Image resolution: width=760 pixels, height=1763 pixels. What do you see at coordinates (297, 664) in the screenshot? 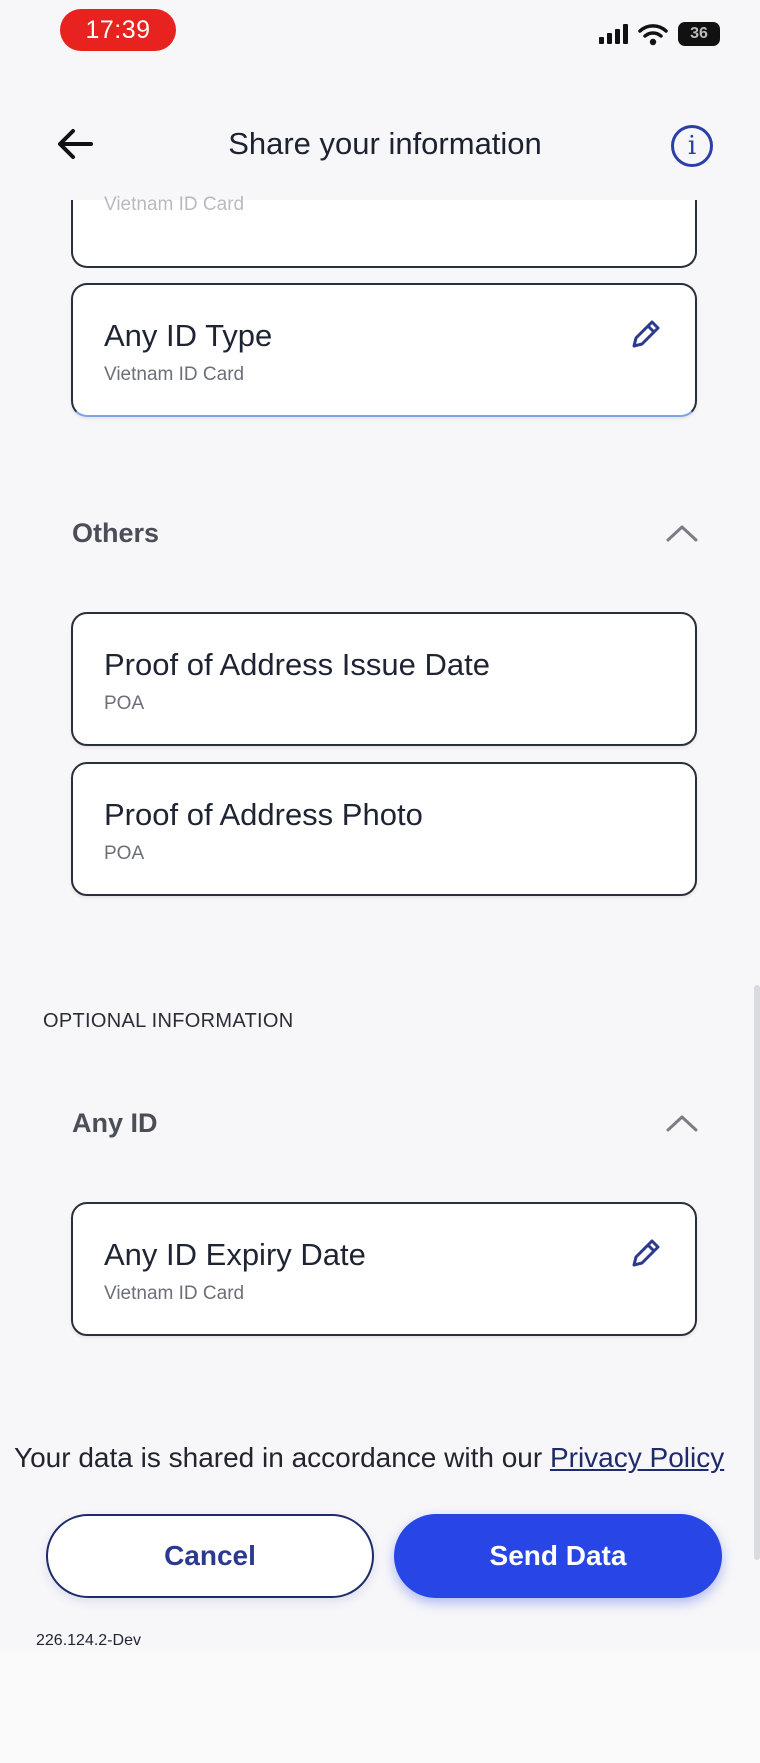
I see `card-title: Proof of Address Issue Date` at bounding box center [297, 664].